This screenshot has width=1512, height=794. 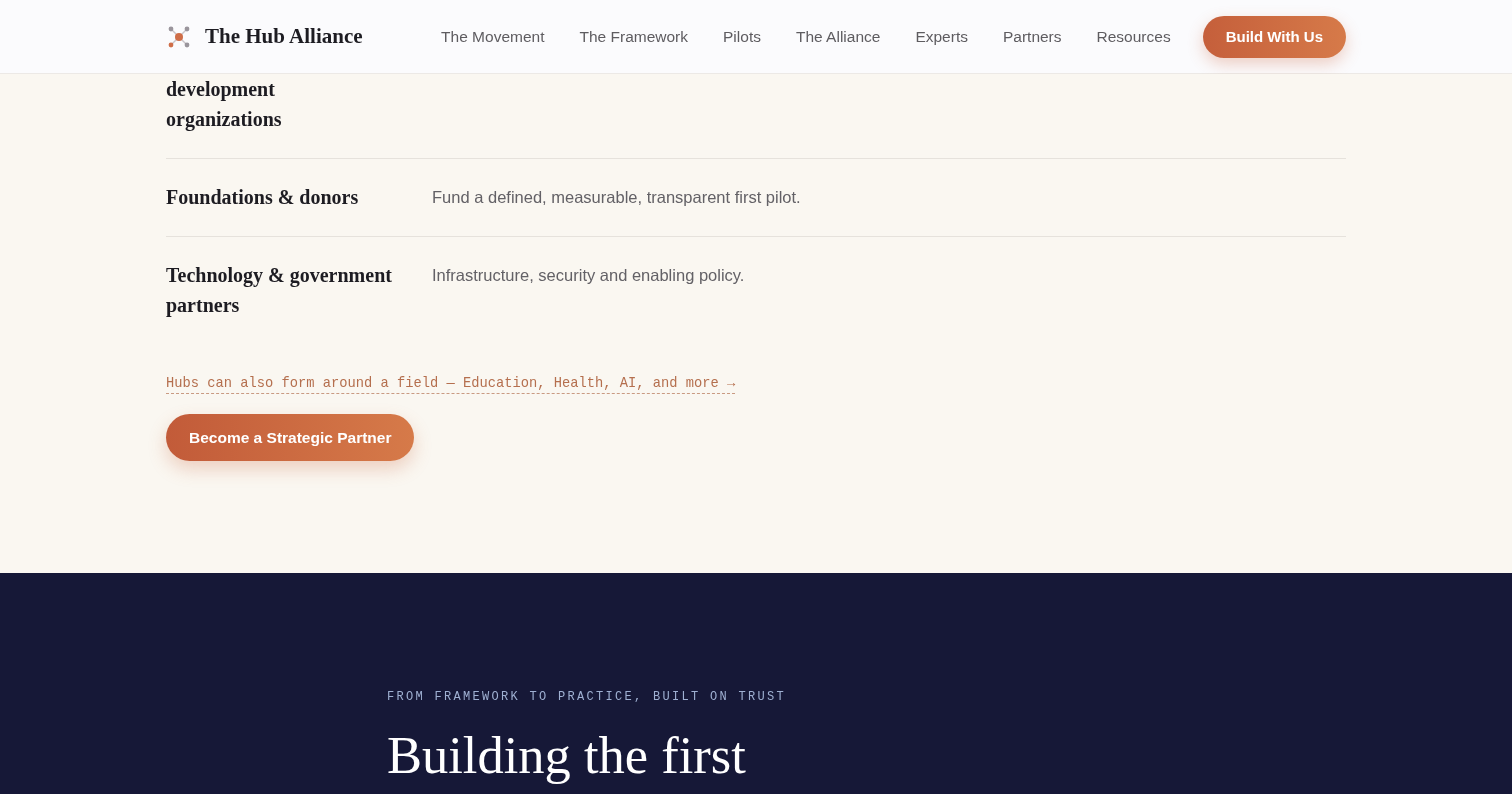 I want to click on network-icon, so click(x=179, y=36).